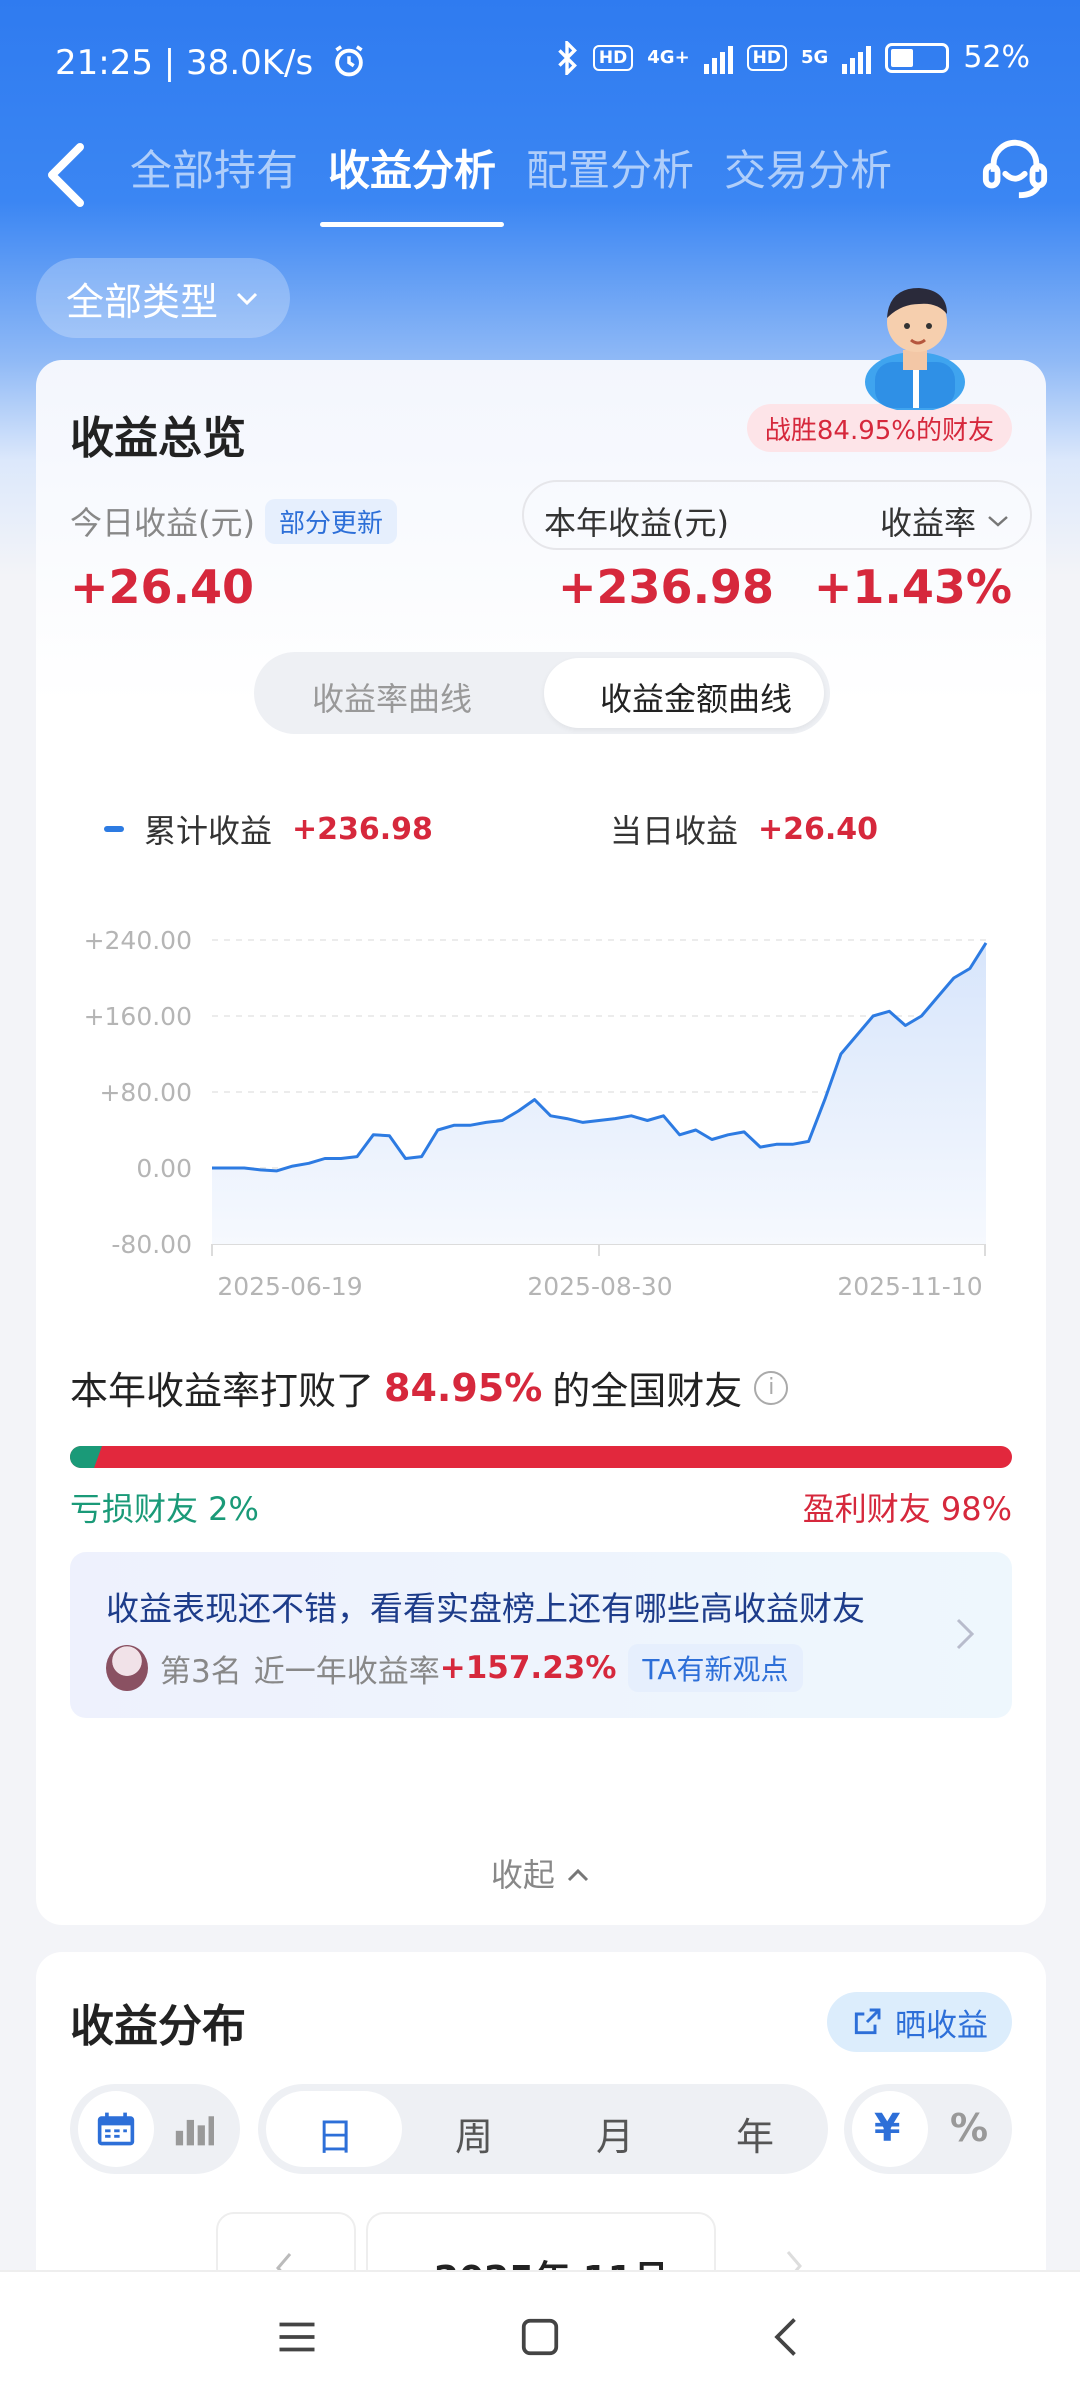  What do you see at coordinates (674, 831) in the screenshot?
I see `legend-daily-label: 当日收益` at bounding box center [674, 831].